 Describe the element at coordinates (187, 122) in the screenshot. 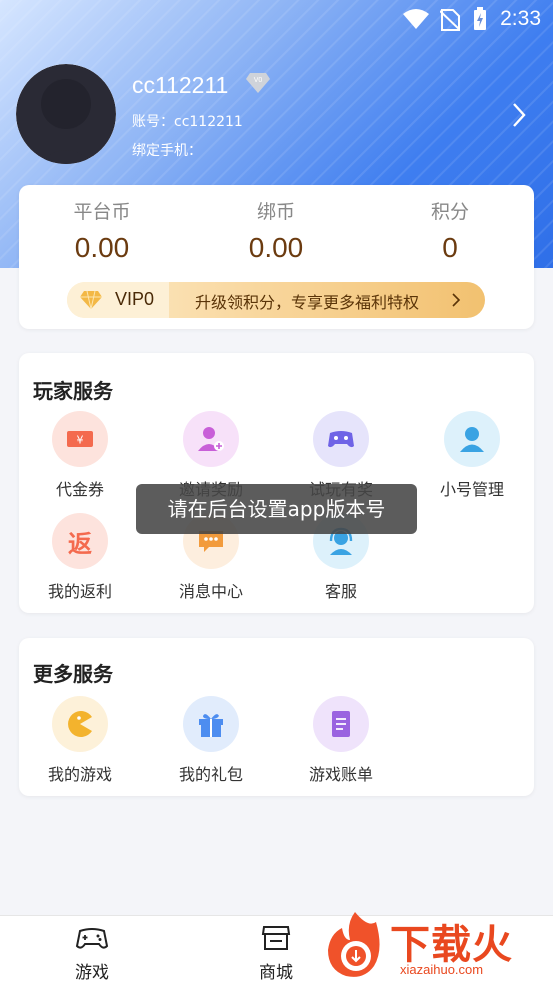

I see `account-number: 账号：cc112211` at that location.